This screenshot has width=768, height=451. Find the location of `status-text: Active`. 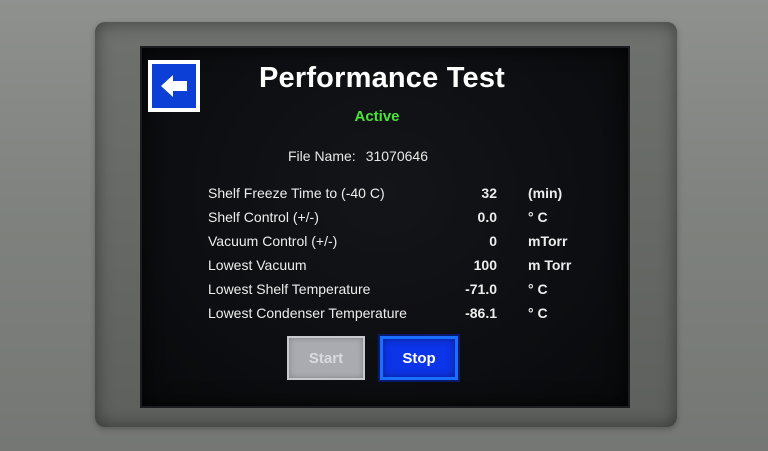

status-text: Active is located at coordinates (377, 116).